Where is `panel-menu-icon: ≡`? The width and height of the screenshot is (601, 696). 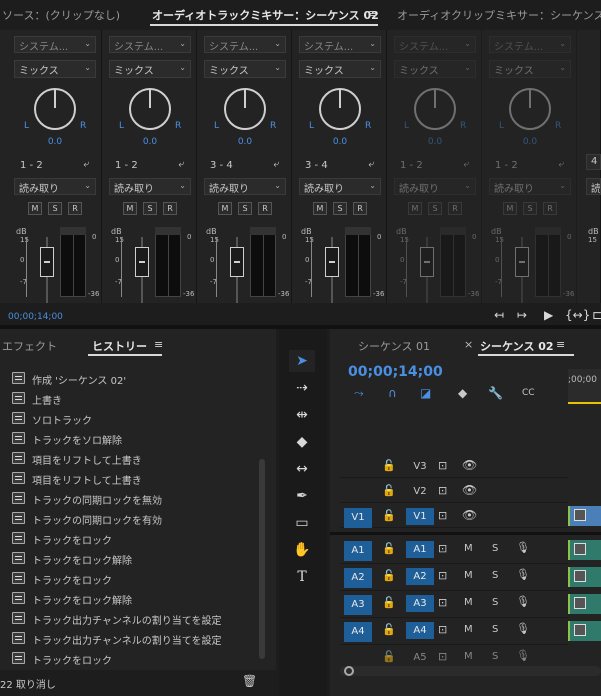
panel-menu-icon: ≡ is located at coordinates (372, 13).